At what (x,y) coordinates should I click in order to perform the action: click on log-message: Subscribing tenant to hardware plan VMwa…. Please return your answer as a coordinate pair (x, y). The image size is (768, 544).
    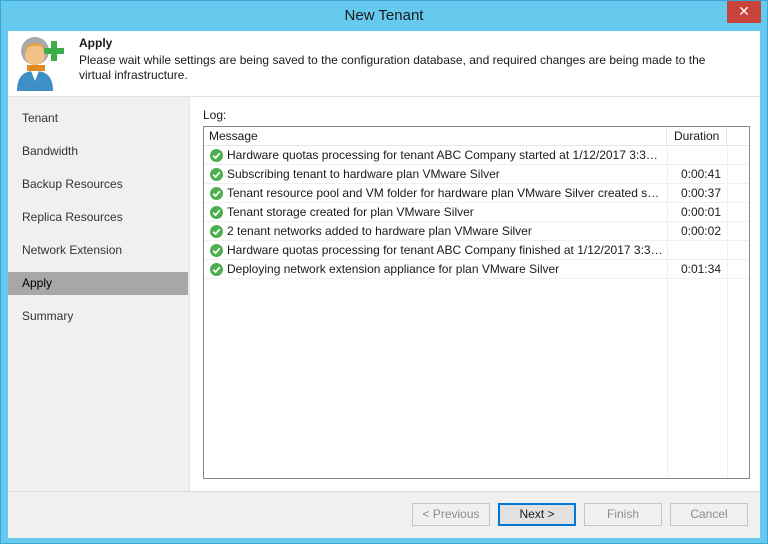
    Looking at the image, I should click on (363, 174).